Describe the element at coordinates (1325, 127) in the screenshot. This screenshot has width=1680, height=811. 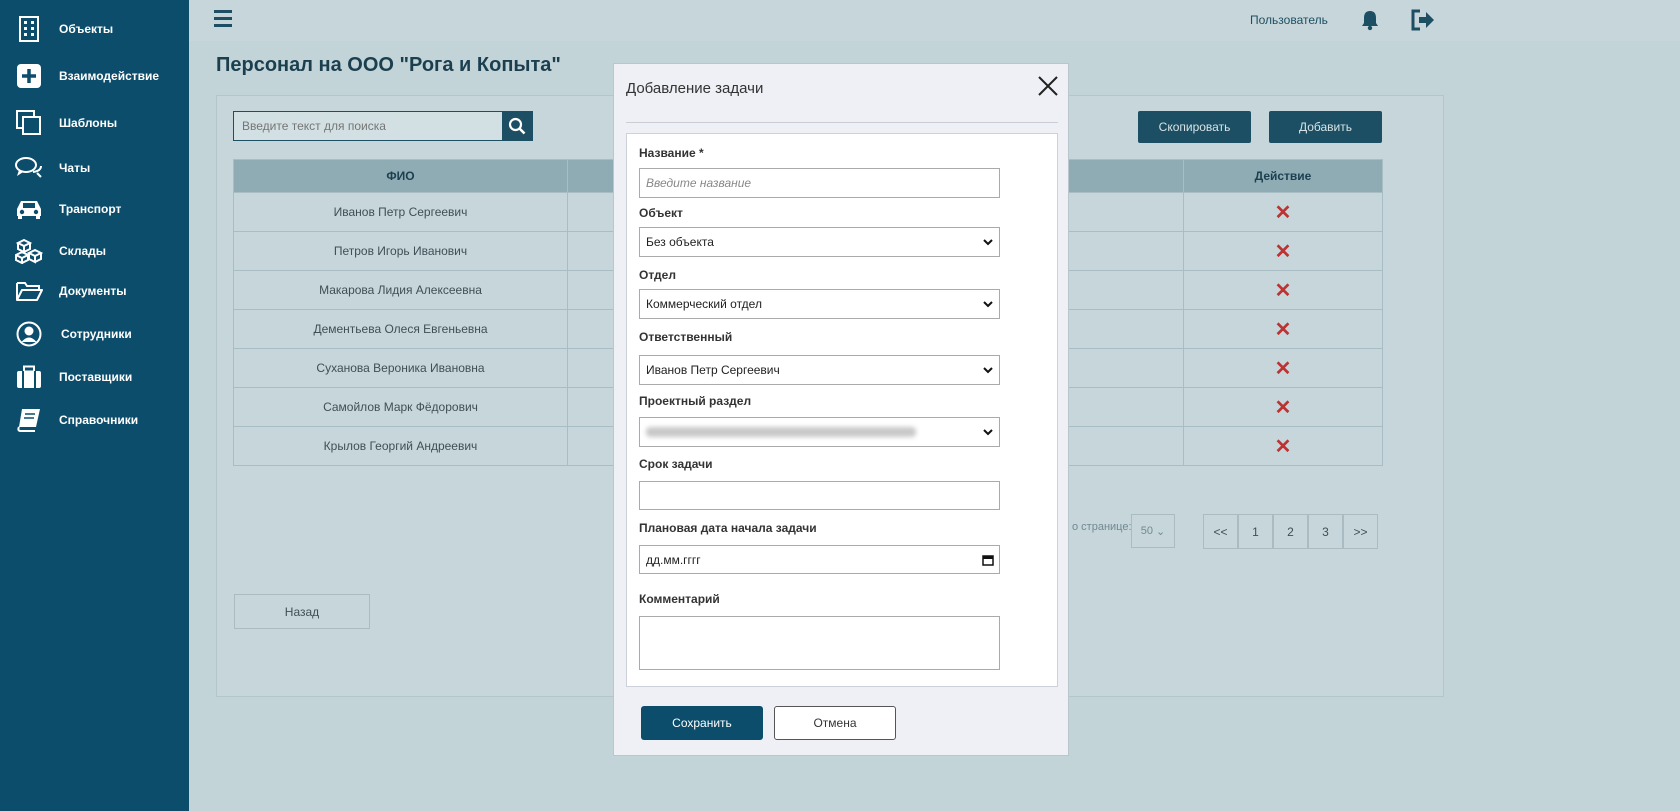
I see `add-button: Добавить` at that location.